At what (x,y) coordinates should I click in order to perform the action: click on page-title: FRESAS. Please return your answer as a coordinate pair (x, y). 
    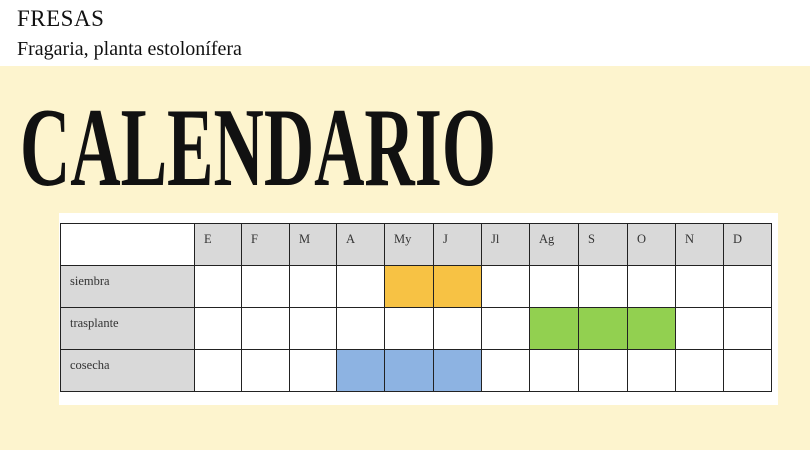
    Looking at the image, I should click on (61, 18).